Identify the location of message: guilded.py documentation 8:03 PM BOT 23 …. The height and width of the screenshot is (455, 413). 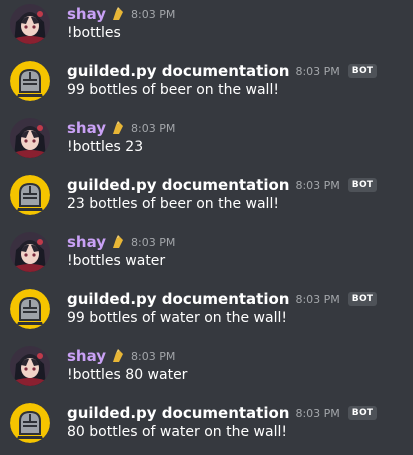
(206, 199).